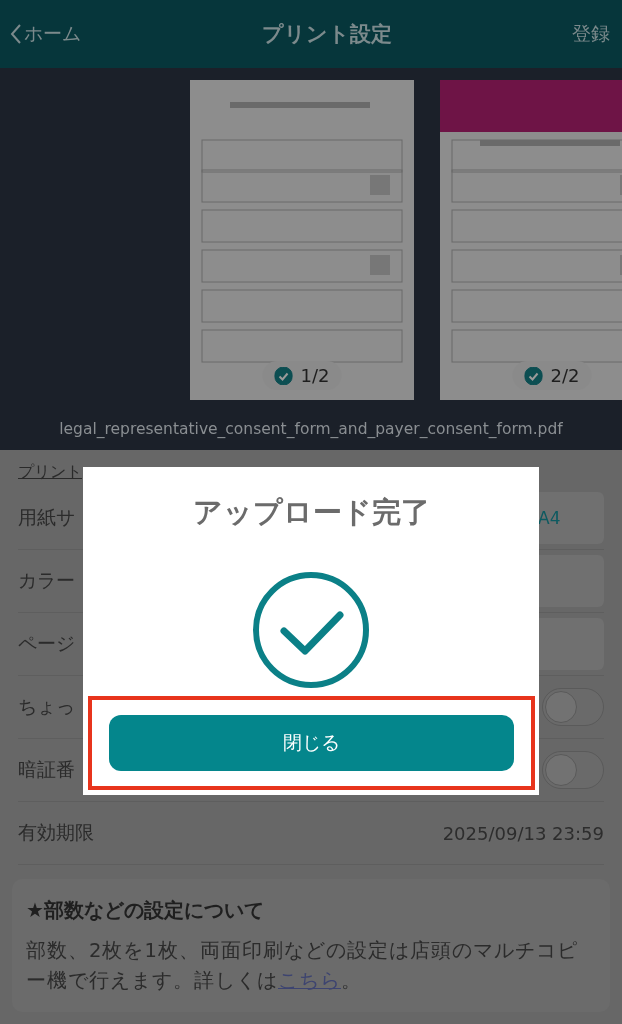  I want to click on setting-label: ちょっ, so click(46, 706).